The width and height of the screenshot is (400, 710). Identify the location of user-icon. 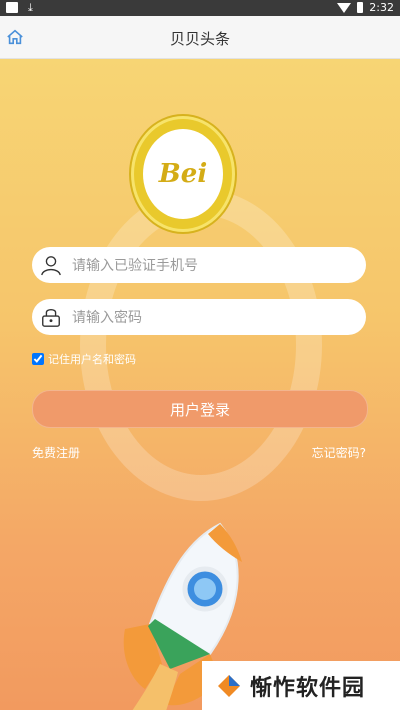
(51, 266).